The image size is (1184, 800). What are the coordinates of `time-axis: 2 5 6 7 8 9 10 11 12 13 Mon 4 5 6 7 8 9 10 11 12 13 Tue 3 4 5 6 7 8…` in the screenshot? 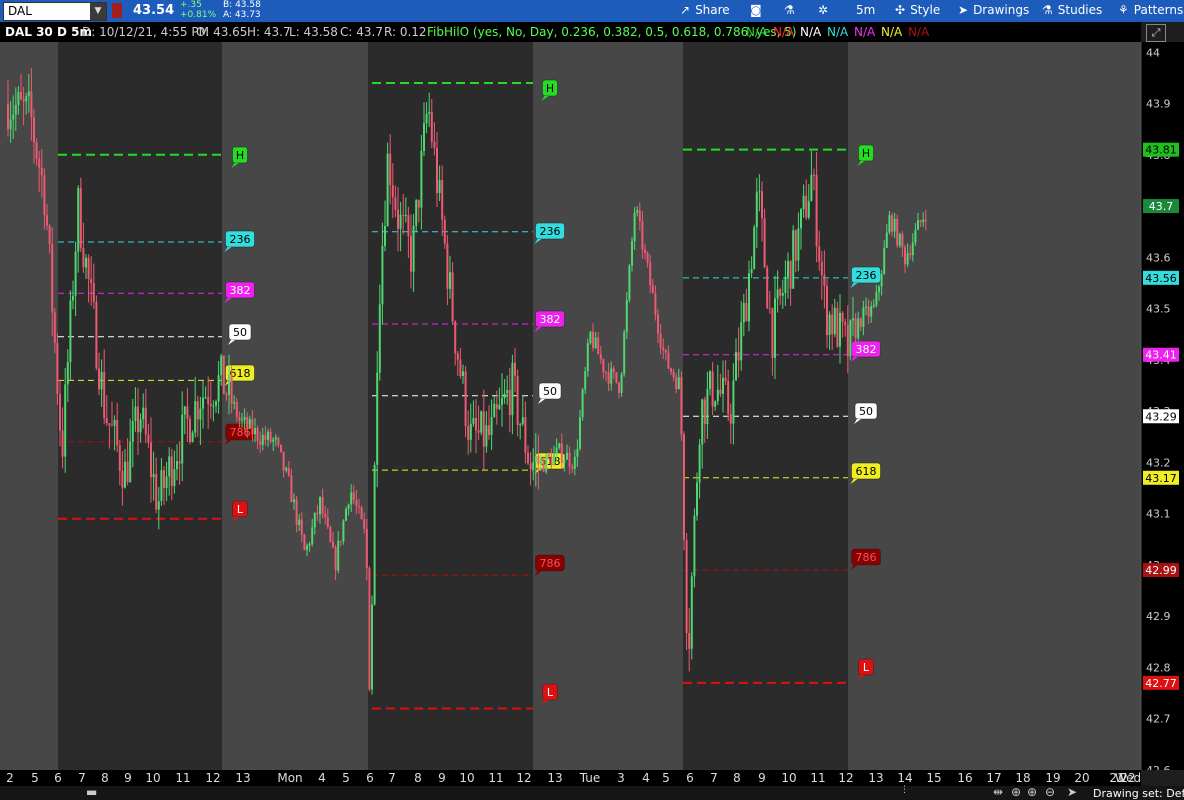 It's located at (570, 778).